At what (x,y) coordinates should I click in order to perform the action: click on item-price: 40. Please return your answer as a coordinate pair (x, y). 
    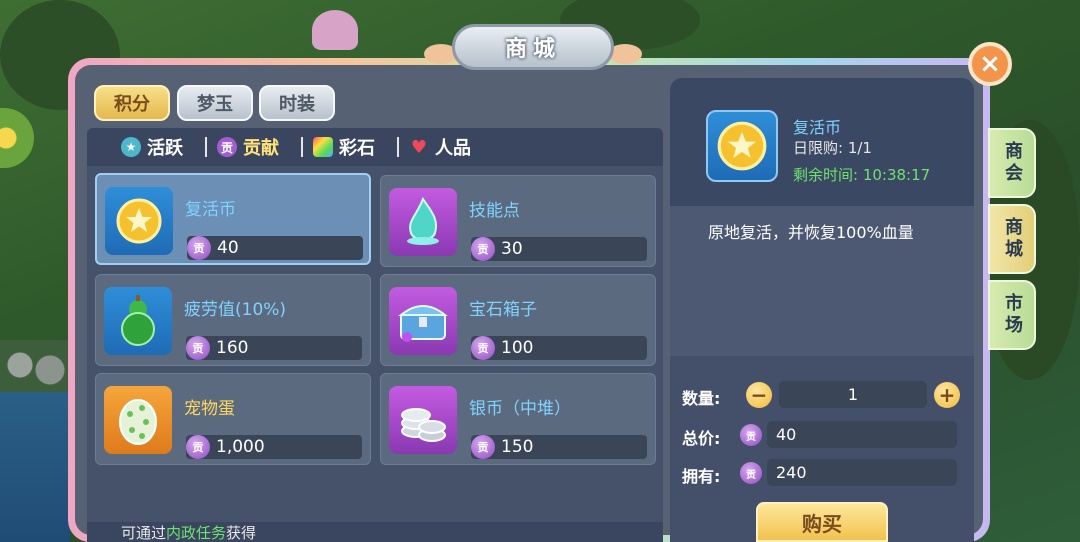
    Looking at the image, I should click on (275, 248).